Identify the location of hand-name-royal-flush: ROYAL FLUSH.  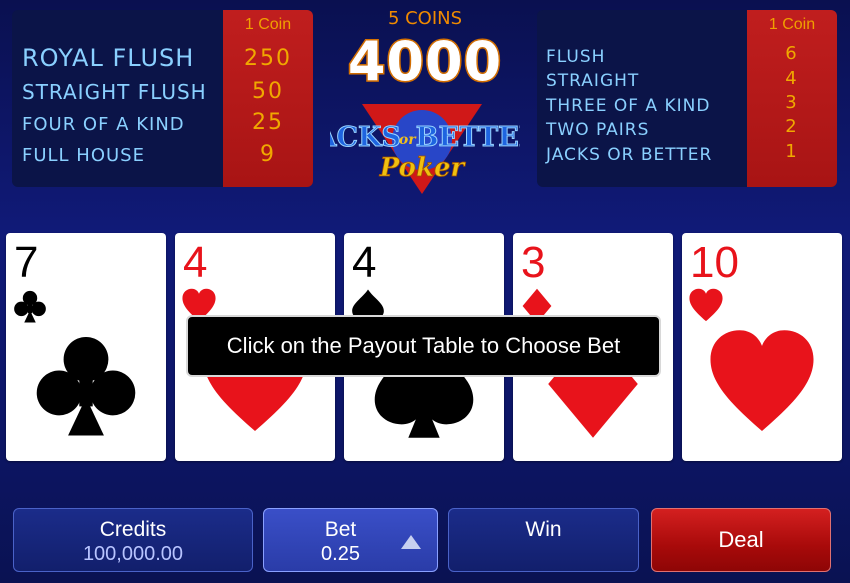
(108, 58).